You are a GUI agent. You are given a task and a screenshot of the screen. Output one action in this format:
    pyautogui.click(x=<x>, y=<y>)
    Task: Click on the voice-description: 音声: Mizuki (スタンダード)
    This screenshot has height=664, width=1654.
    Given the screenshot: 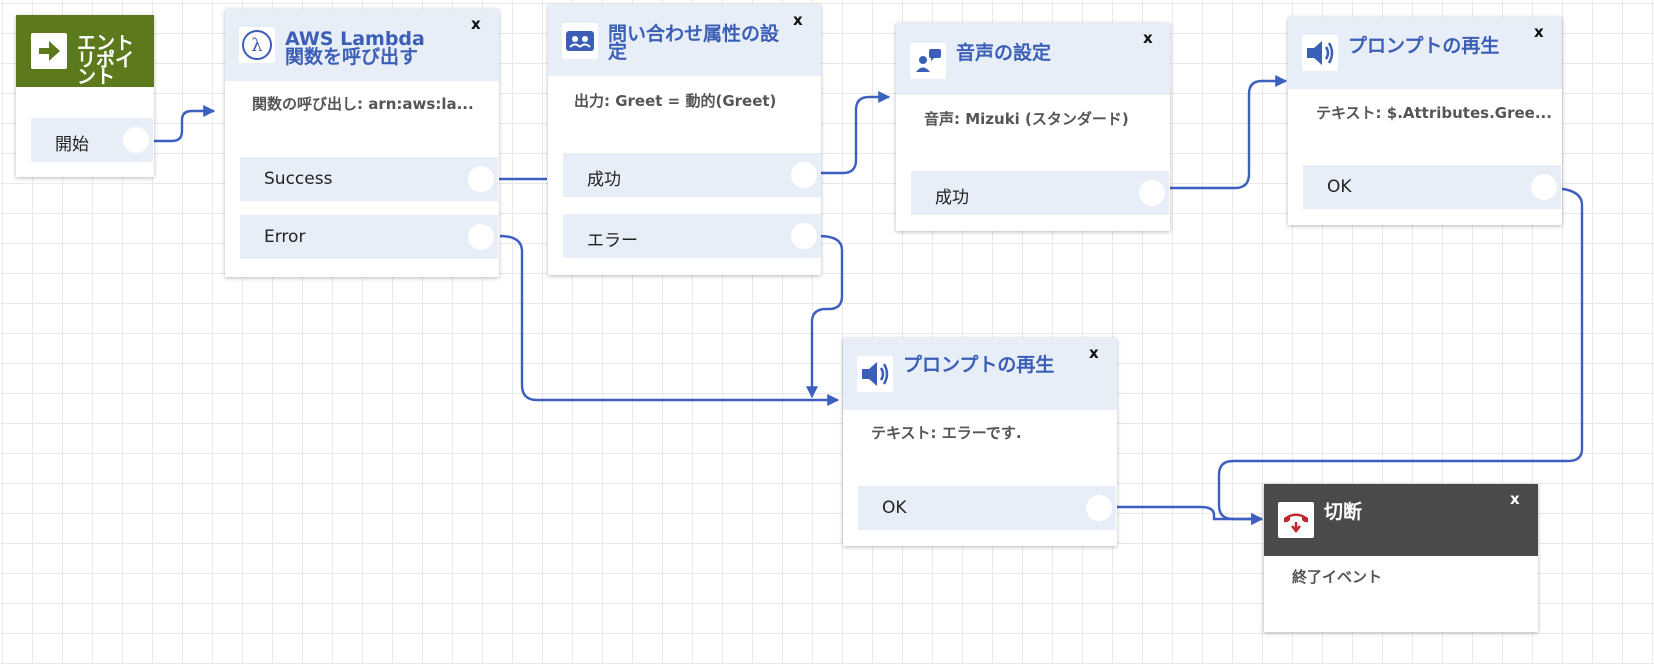 What is the action you would take?
    pyautogui.click(x=1026, y=119)
    